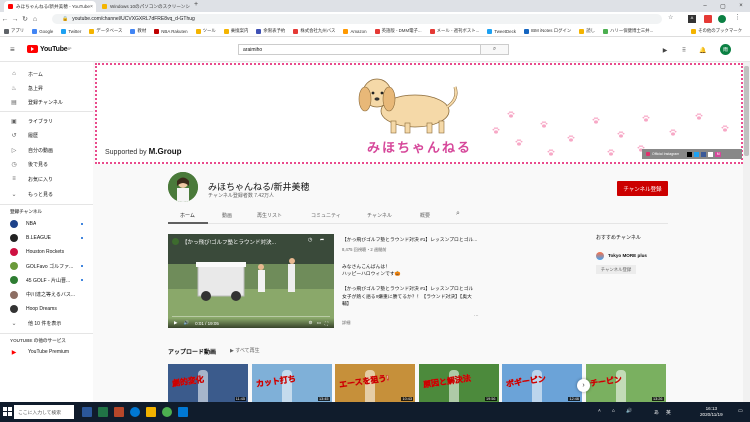 The height and width of the screenshot is (422, 750). I want to click on browser-tab-windows: Windows 10のパソコンのスクリーンシ ×, so click(144, 6).